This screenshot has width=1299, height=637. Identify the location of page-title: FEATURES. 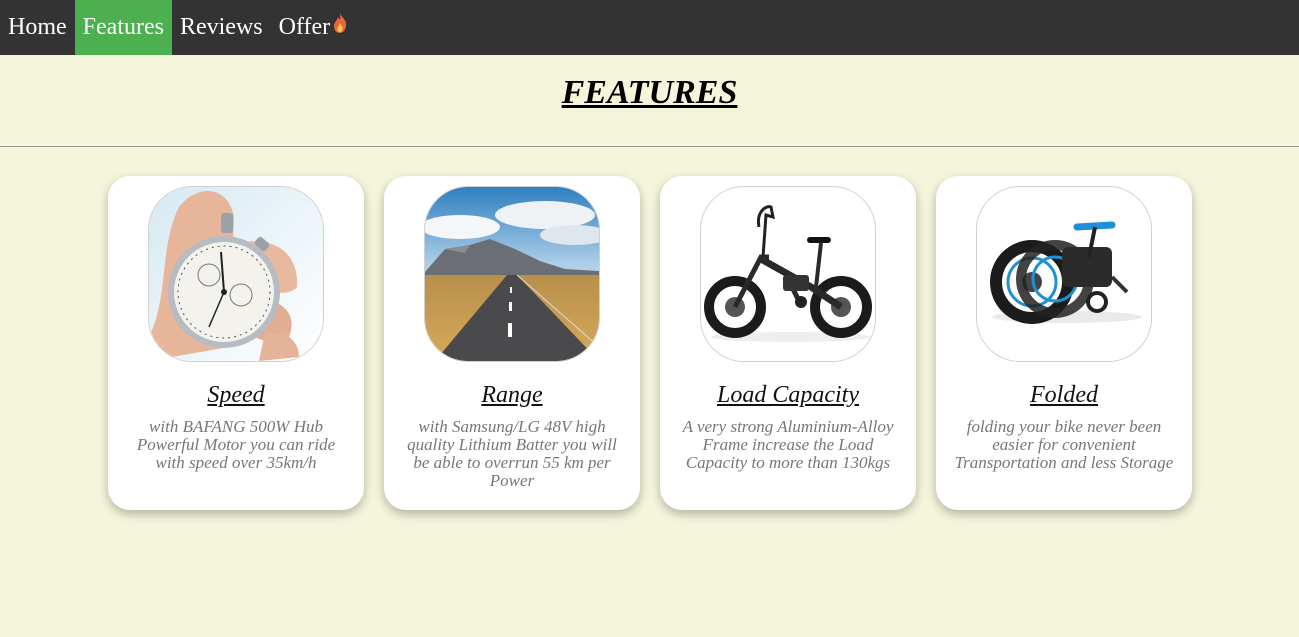
(649, 92).